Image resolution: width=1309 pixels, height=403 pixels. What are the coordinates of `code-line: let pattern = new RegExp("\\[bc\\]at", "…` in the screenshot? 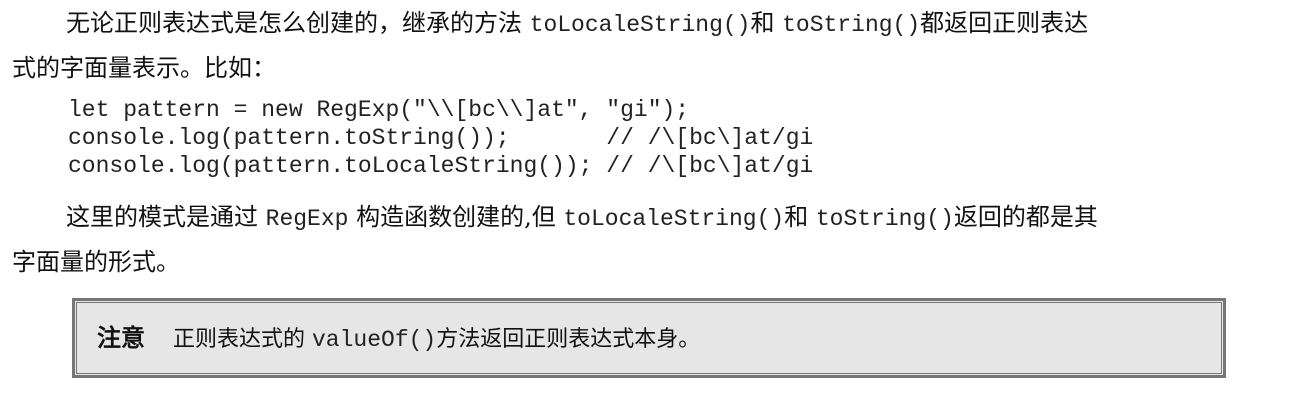 It's located at (379, 110).